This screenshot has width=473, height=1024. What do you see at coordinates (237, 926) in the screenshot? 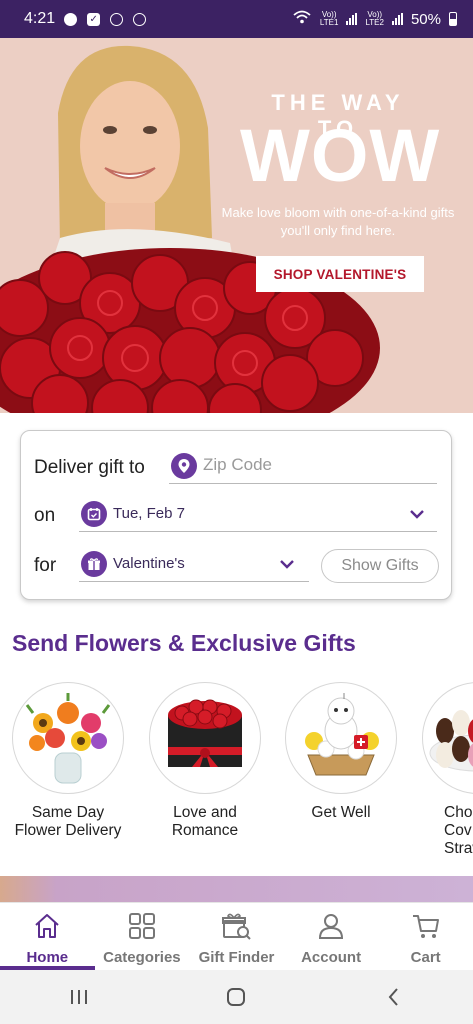
I see `gift-search-icon` at bounding box center [237, 926].